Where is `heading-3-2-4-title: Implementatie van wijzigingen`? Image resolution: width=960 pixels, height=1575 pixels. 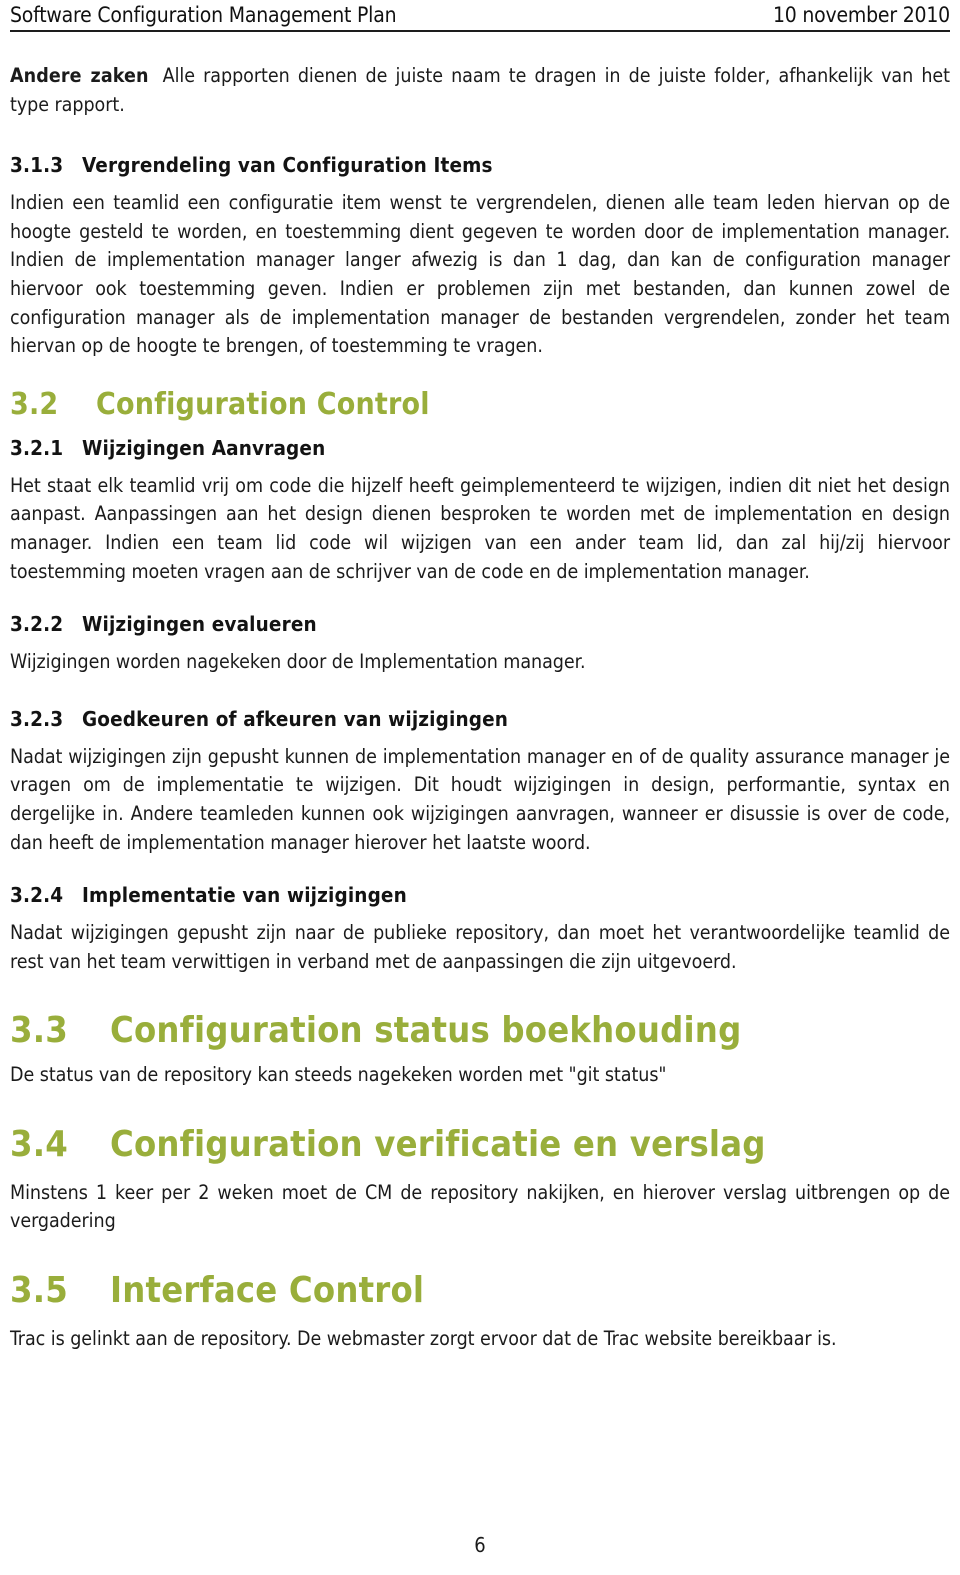
heading-3-2-4-title: Implementatie van wijzigingen is located at coordinates (244, 895).